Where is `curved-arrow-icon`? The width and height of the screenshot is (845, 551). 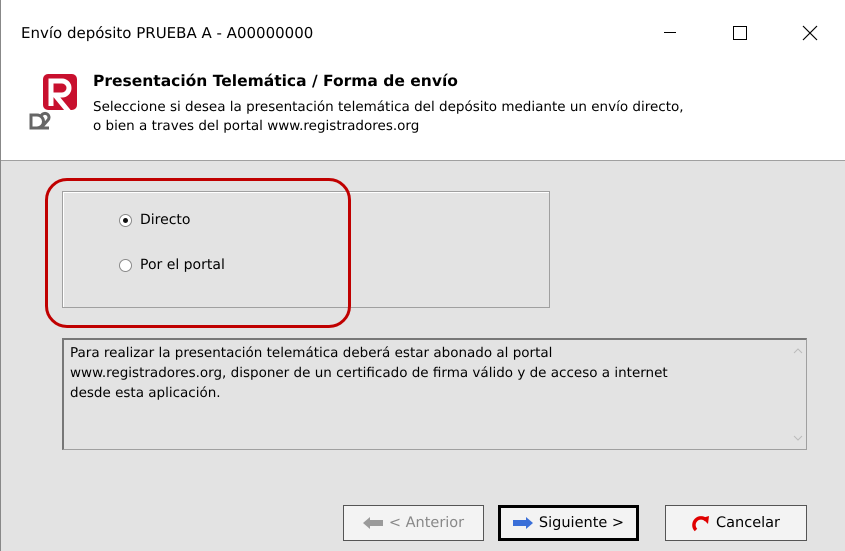 curved-arrow-icon is located at coordinates (701, 523).